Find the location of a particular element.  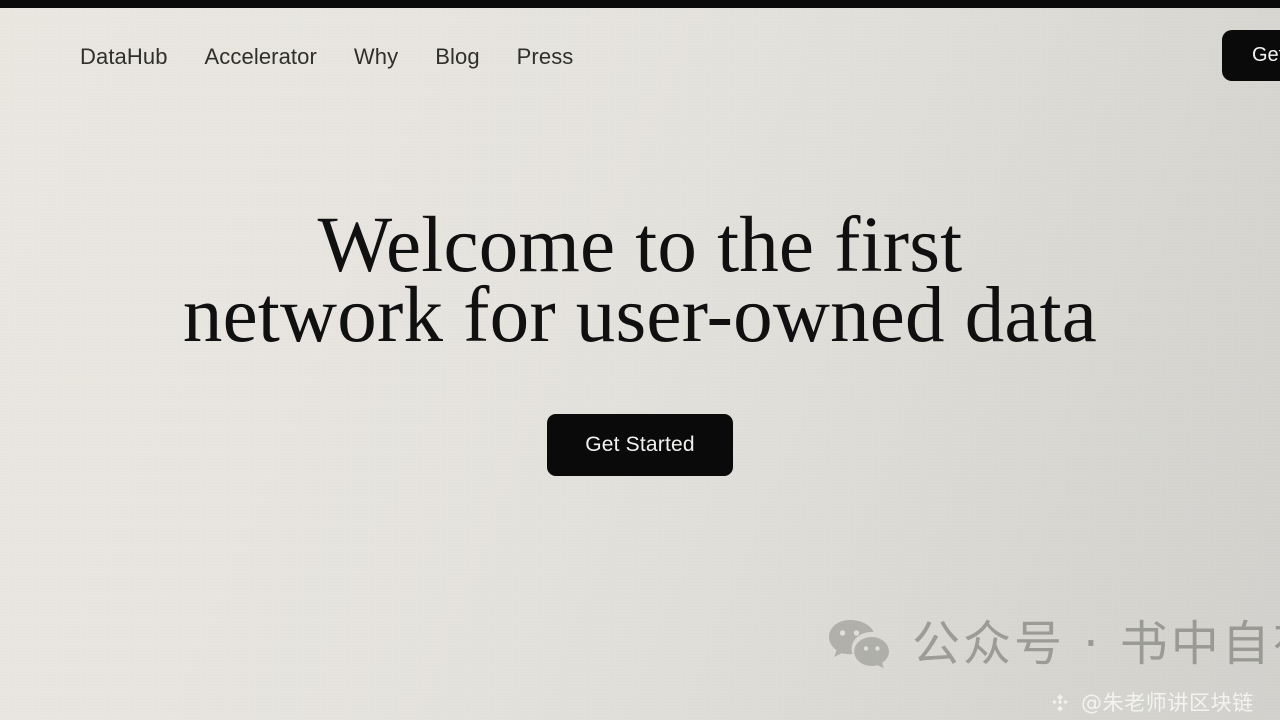

get-started-button: Get Started is located at coordinates (640, 444).